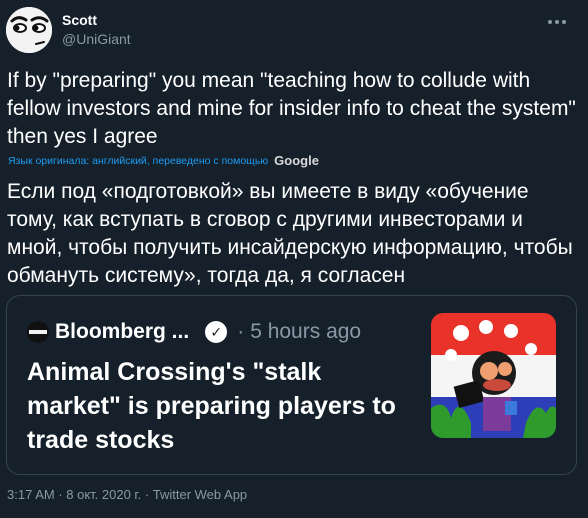 The image size is (588, 518). What do you see at coordinates (79, 20) in the screenshot?
I see `display-name: Scott` at bounding box center [79, 20].